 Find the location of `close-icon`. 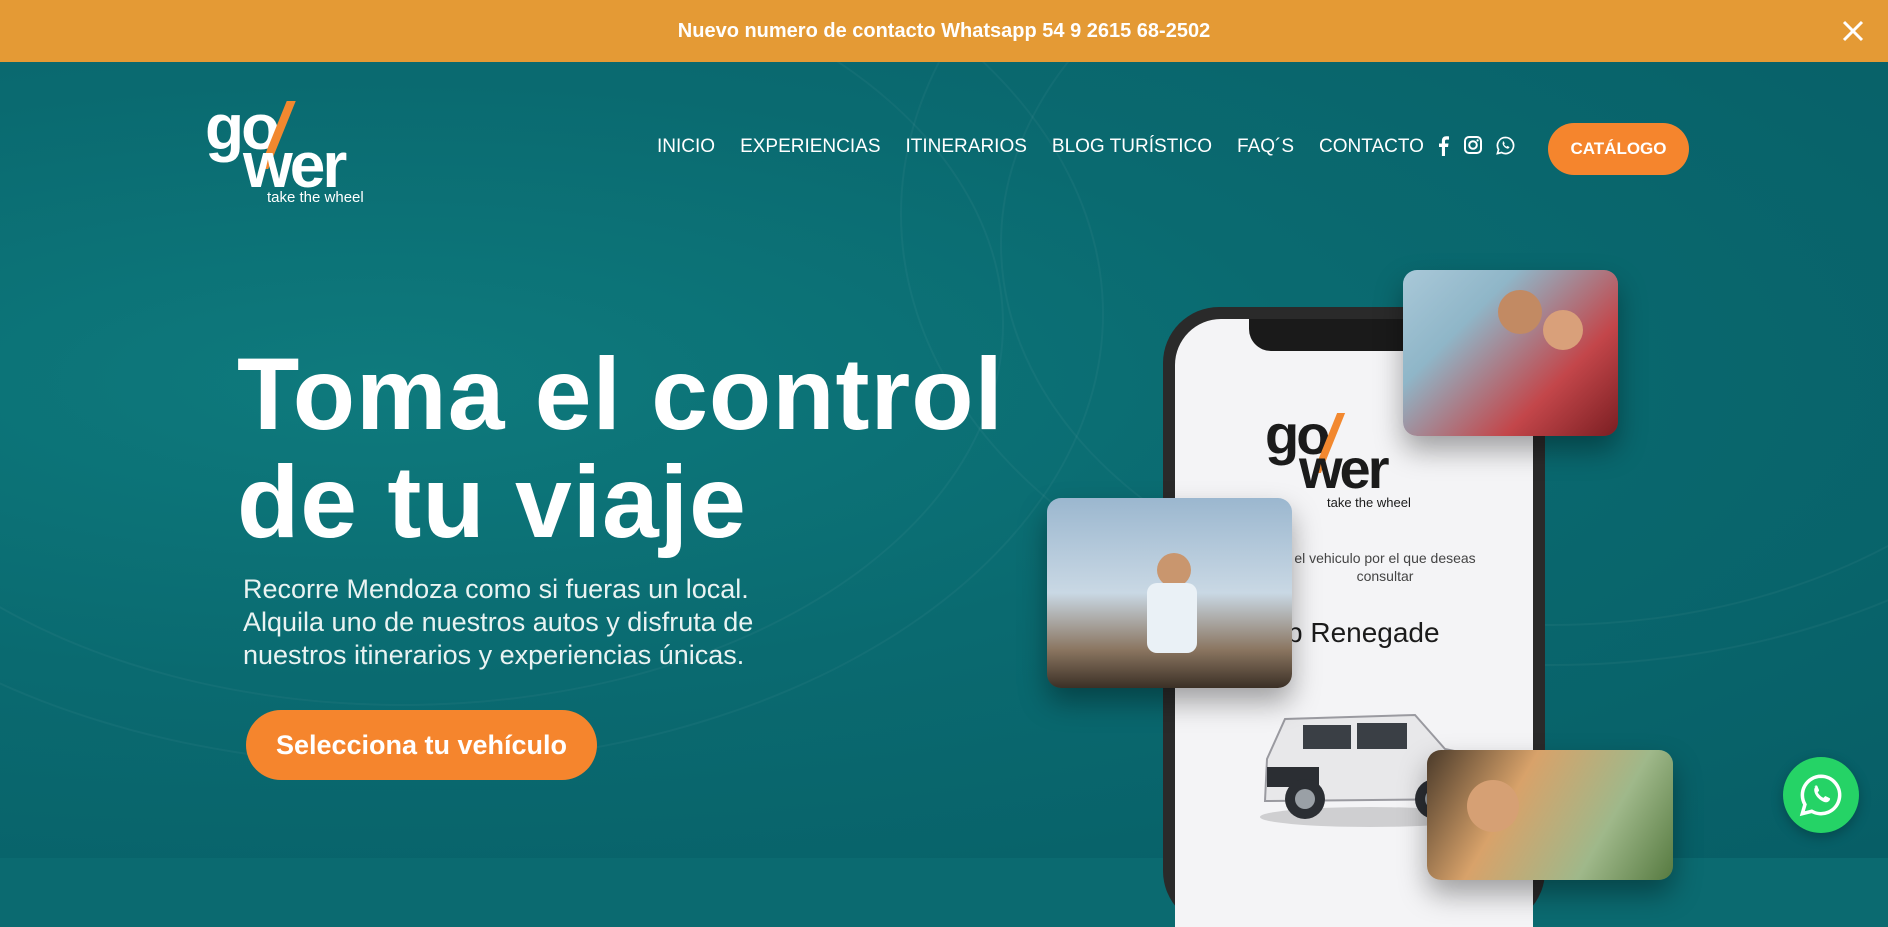

close-icon is located at coordinates (1853, 31).